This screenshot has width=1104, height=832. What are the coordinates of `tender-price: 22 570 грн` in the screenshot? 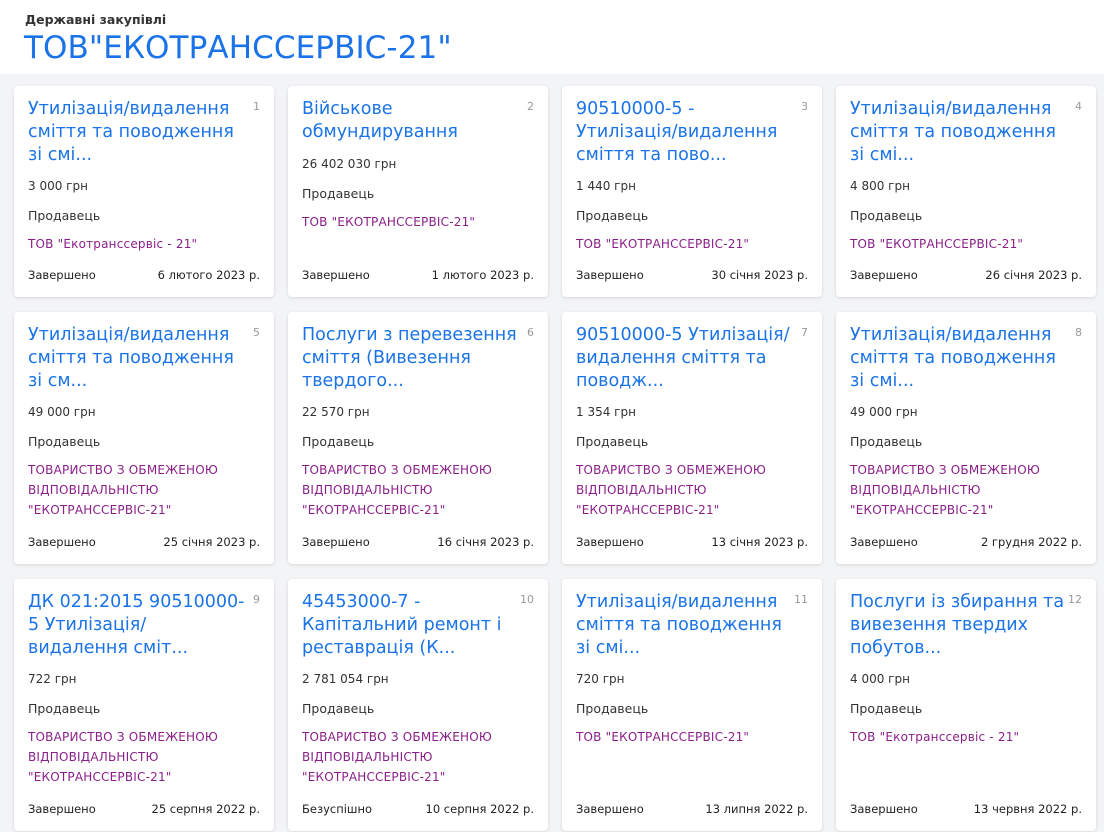 It's located at (336, 412).